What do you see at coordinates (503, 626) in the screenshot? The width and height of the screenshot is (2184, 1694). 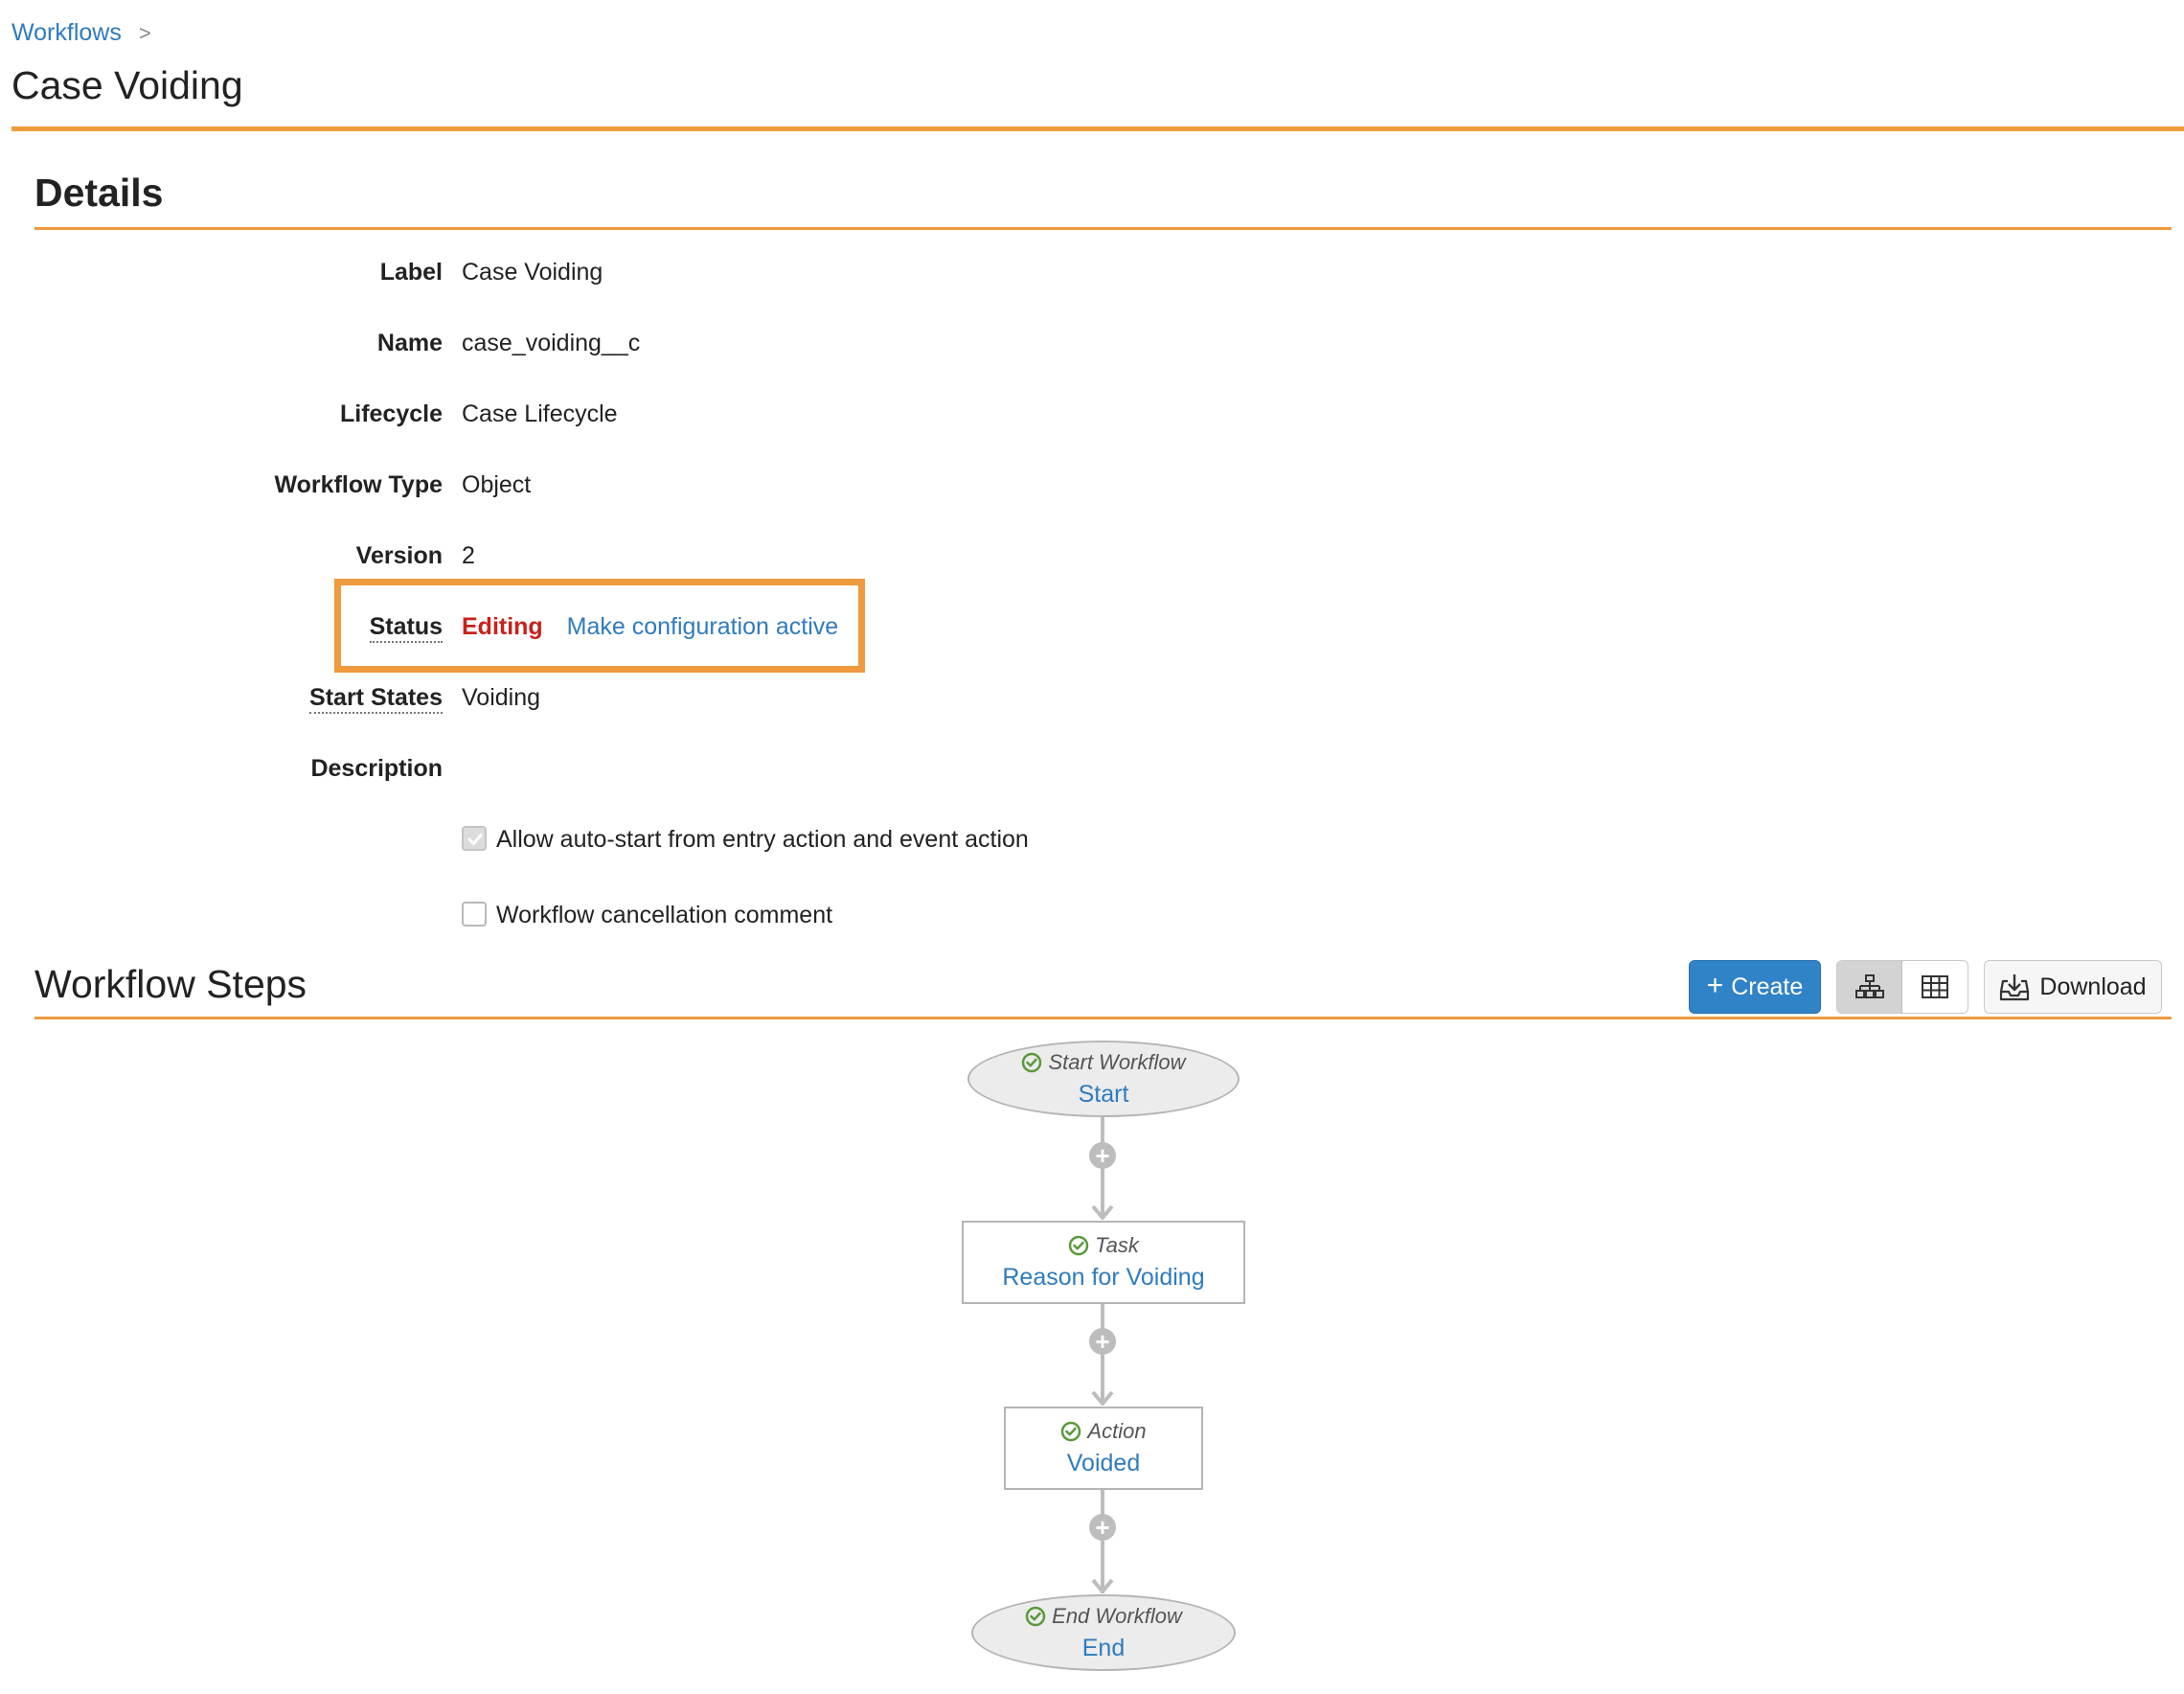 I see `status-badge: Editing` at bounding box center [503, 626].